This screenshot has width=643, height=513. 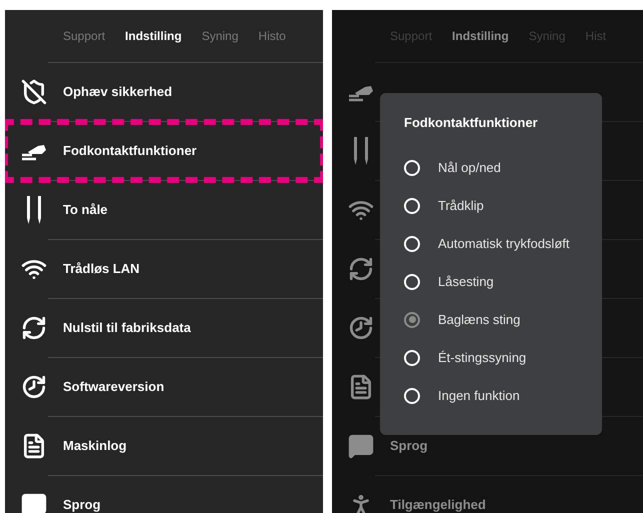 I want to click on item-label: Nulstil til fabriksdata, so click(x=127, y=328).